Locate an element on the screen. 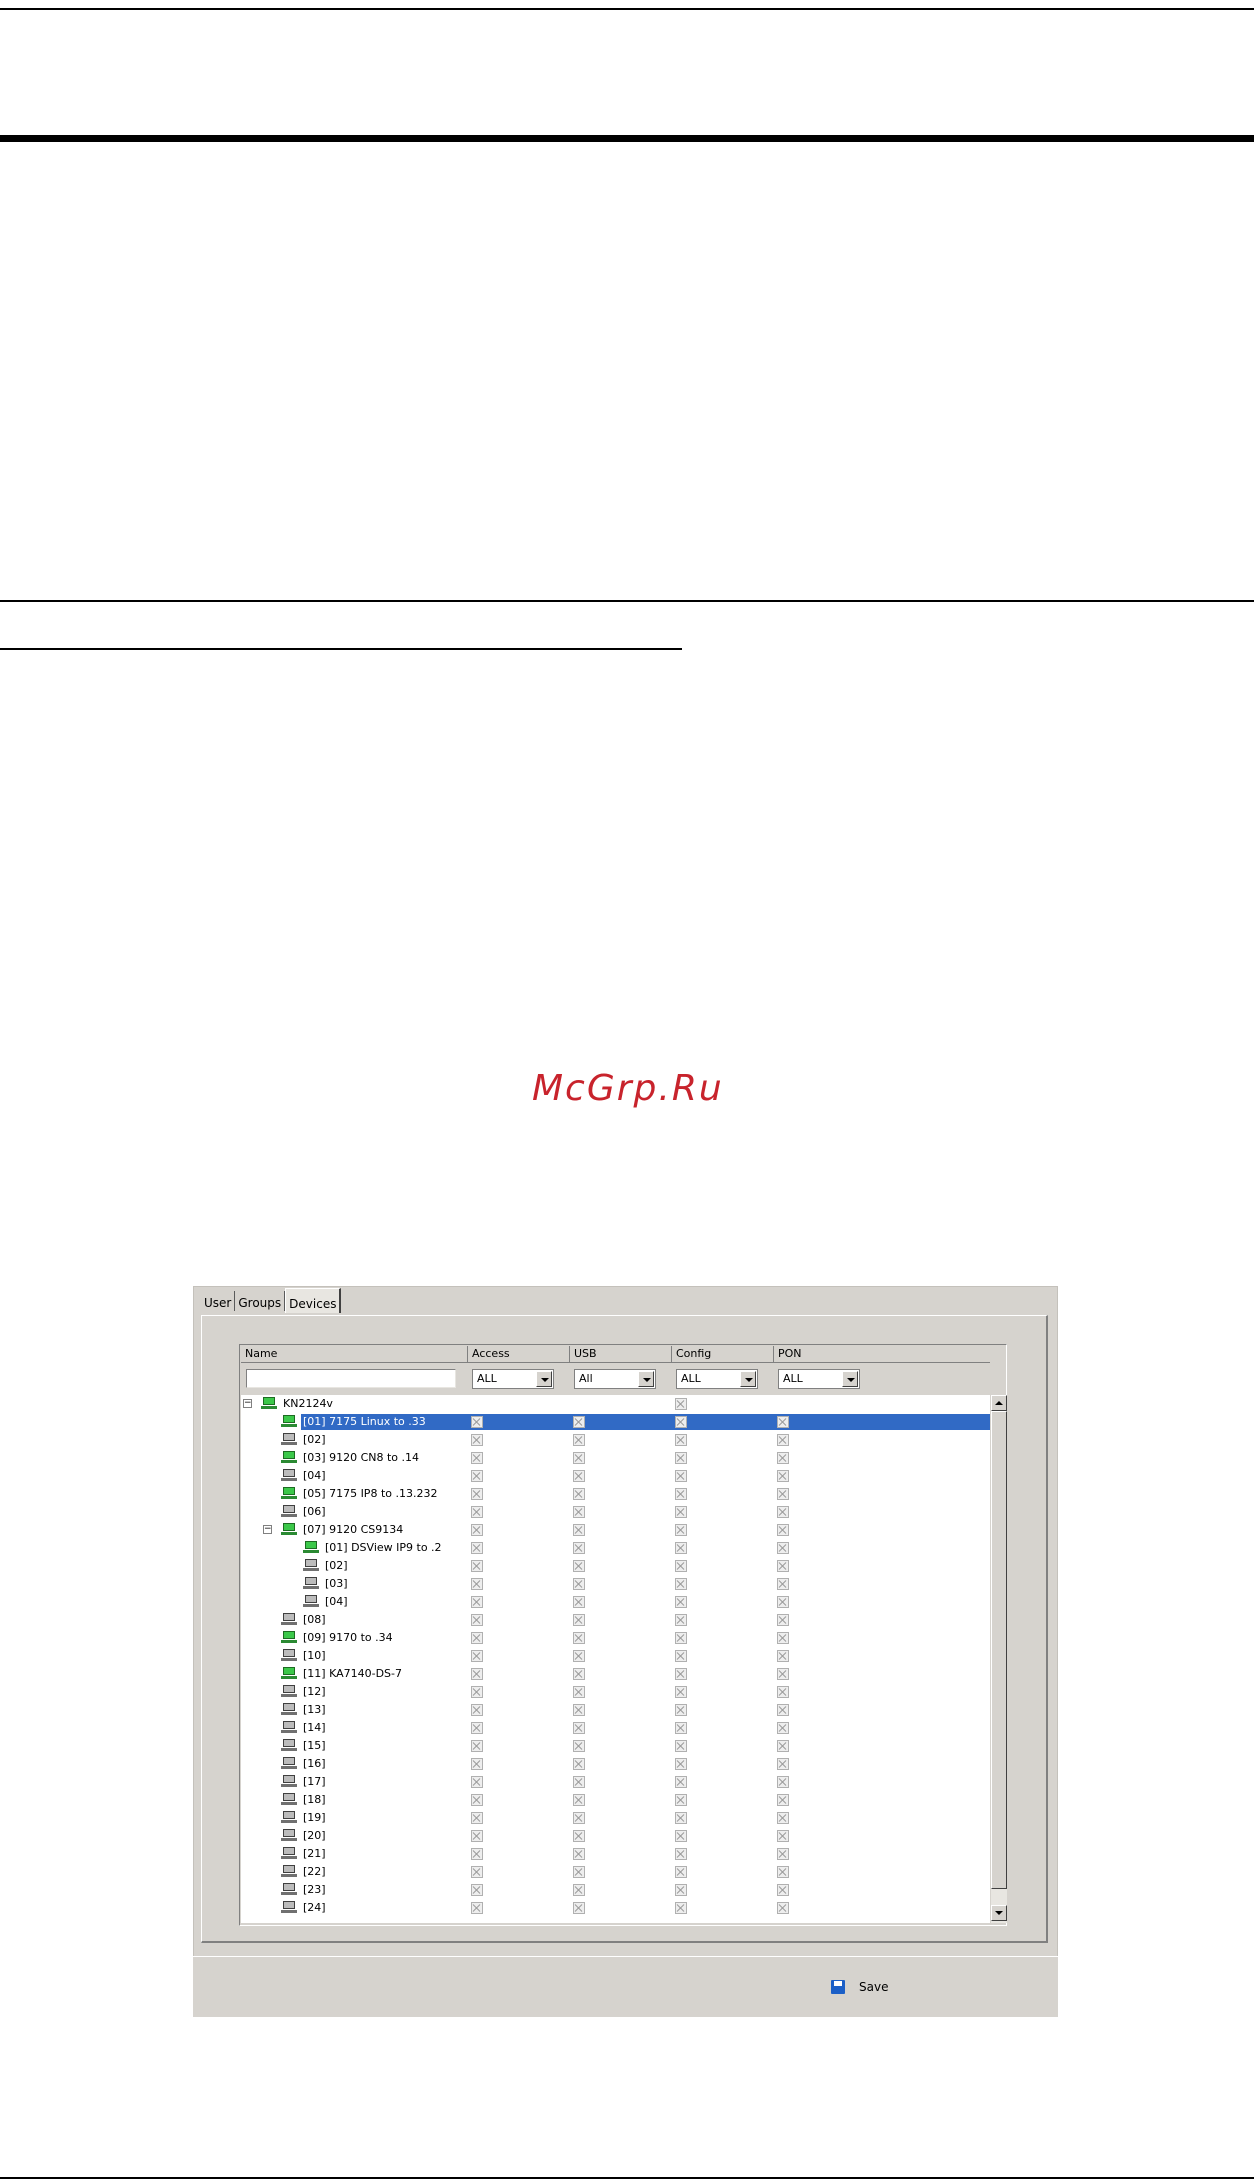 The image size is (1254, 2181). vertical-scrollbar is located at coordinates (999, 1659).